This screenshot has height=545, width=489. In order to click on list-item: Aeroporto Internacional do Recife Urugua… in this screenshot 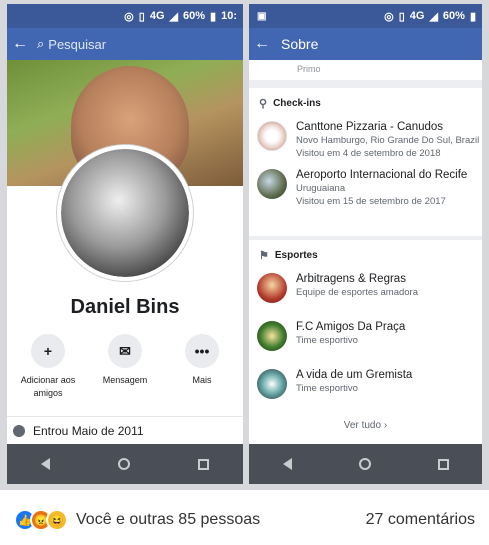, I will do `click(365, 190)`.